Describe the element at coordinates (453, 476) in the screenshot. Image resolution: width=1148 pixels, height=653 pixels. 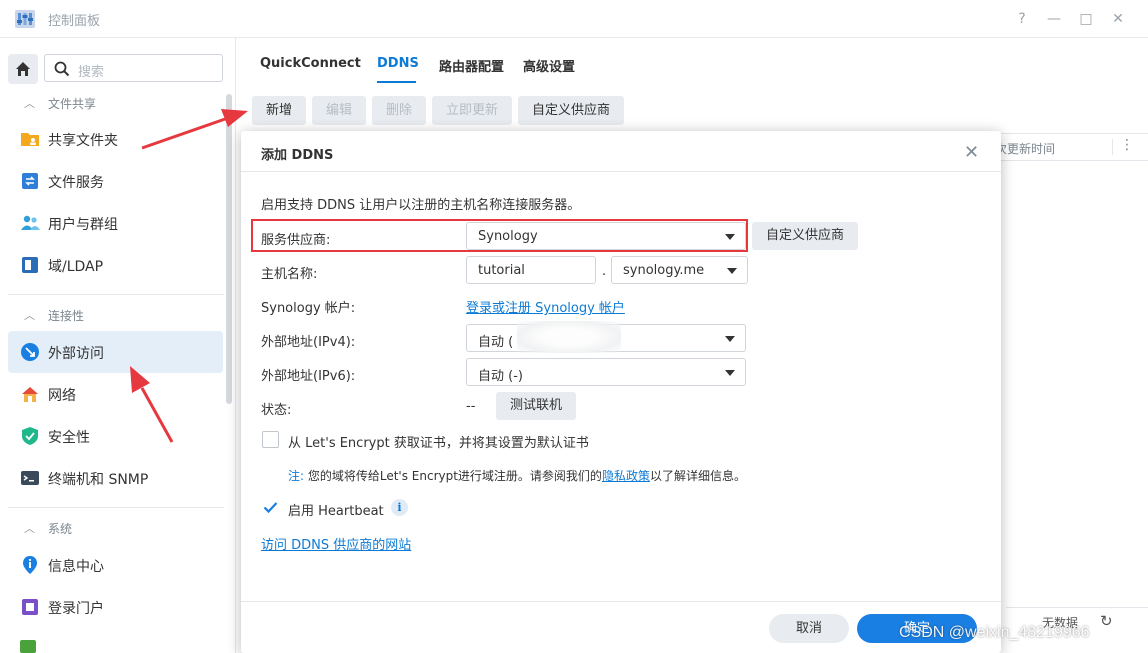
I see `note-text: 您的域将传给Let's Encrypt进行域注册。请参阅我们的` at that location.